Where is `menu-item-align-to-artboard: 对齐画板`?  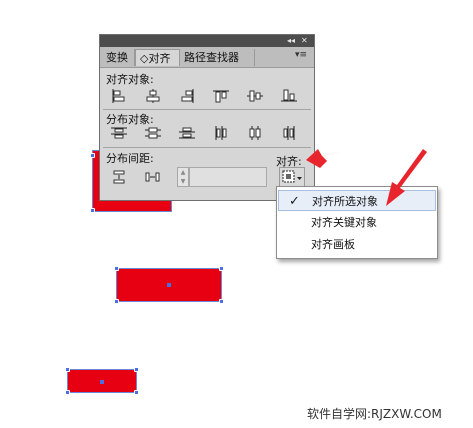 menu-item-align-to-artboard: 对齐画板 is located at coordinates (357, 244).